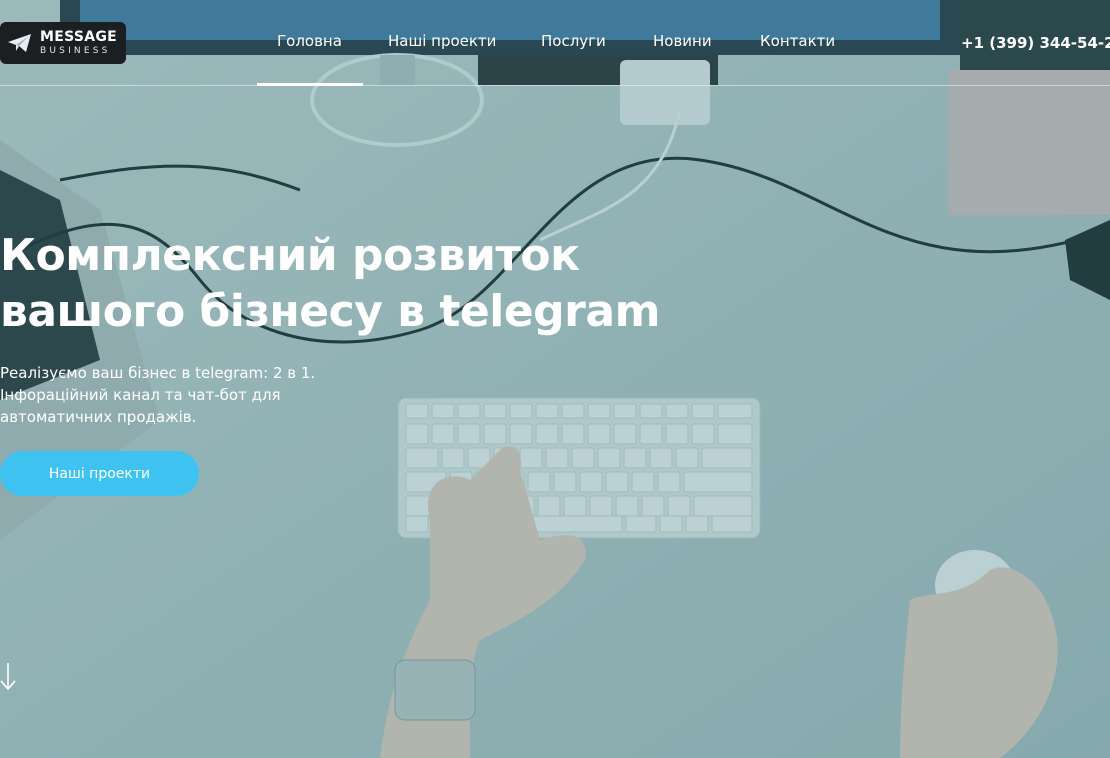  I want to click on arrow-down-icon, so click(9, 677).